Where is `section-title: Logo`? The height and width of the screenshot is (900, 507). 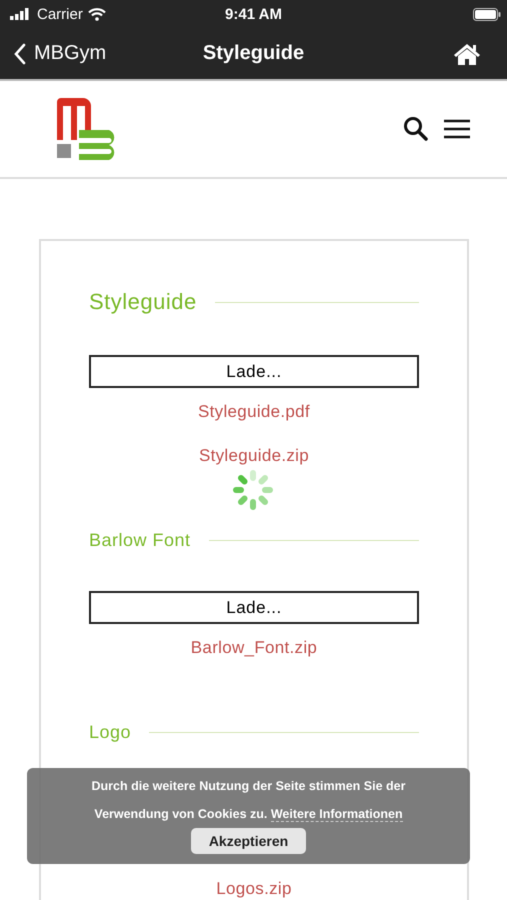 section-title: Logo is located at coordinates (110, 732).